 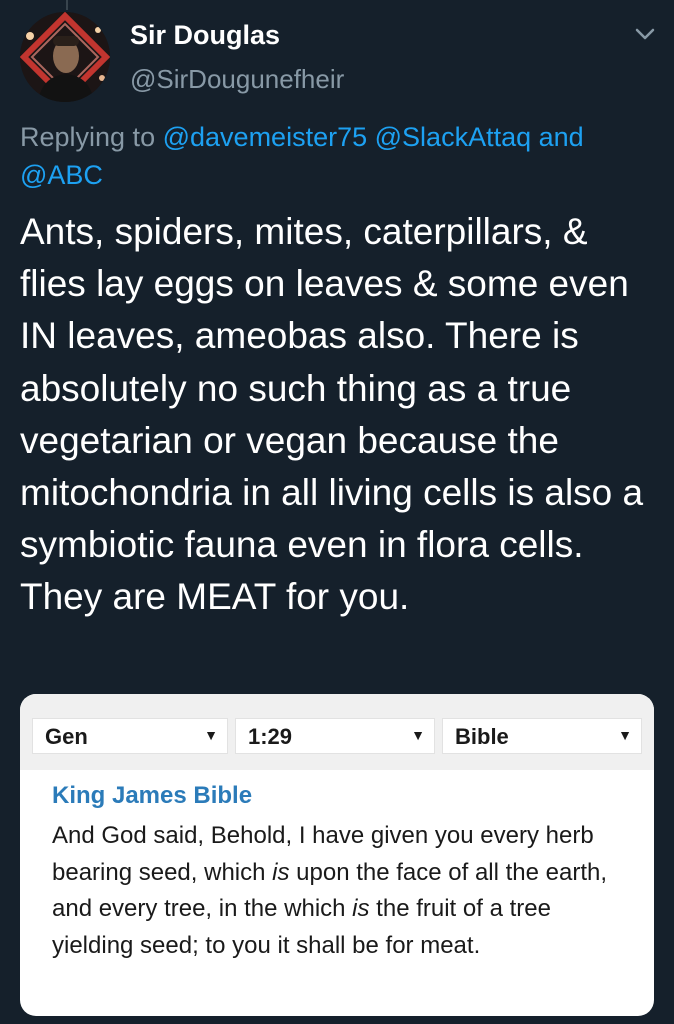 I want to click on avatar, so click(x=65, y=57).